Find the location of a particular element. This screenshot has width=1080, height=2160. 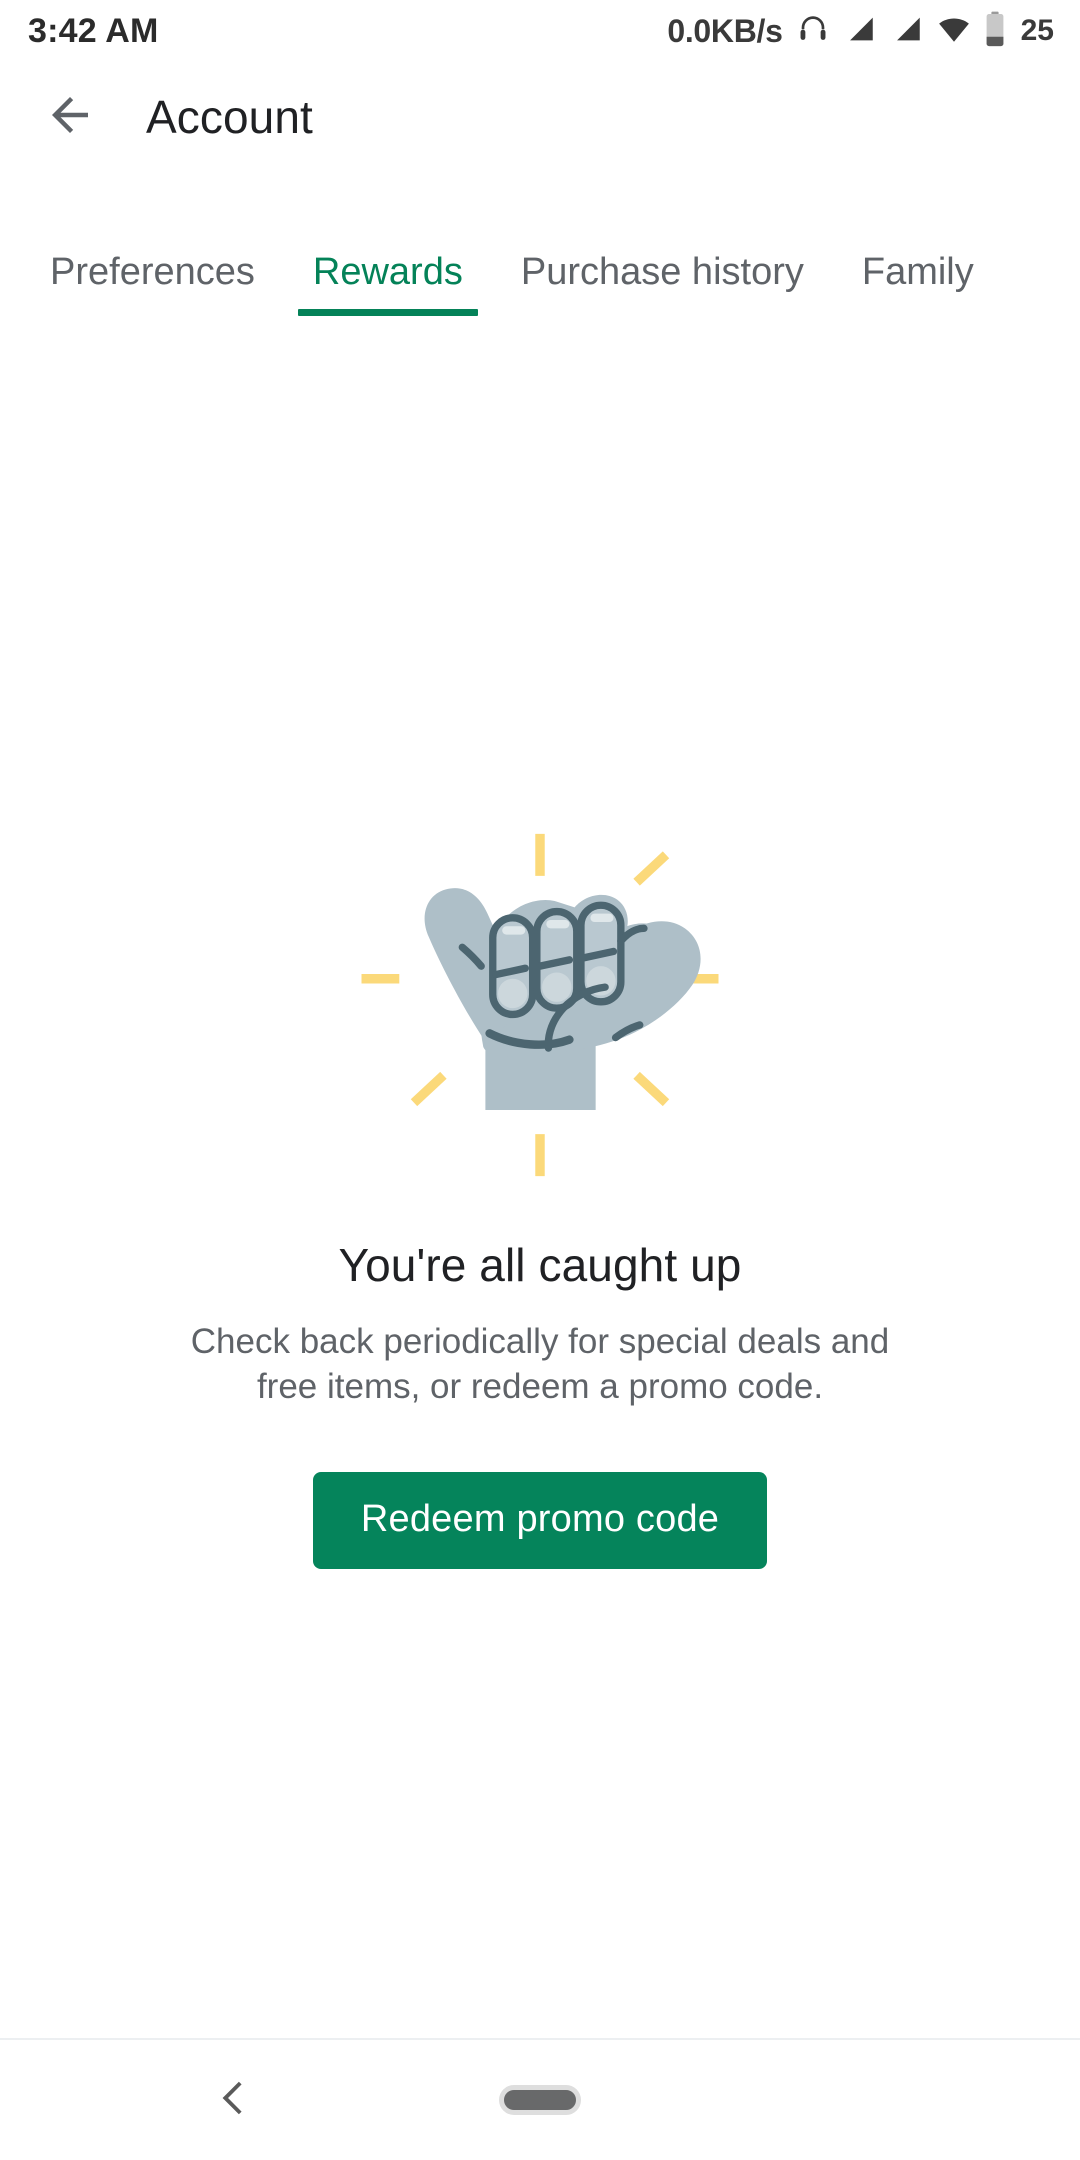

network-speed-label: 0.0KB/s is located at coordinates (725, 30).